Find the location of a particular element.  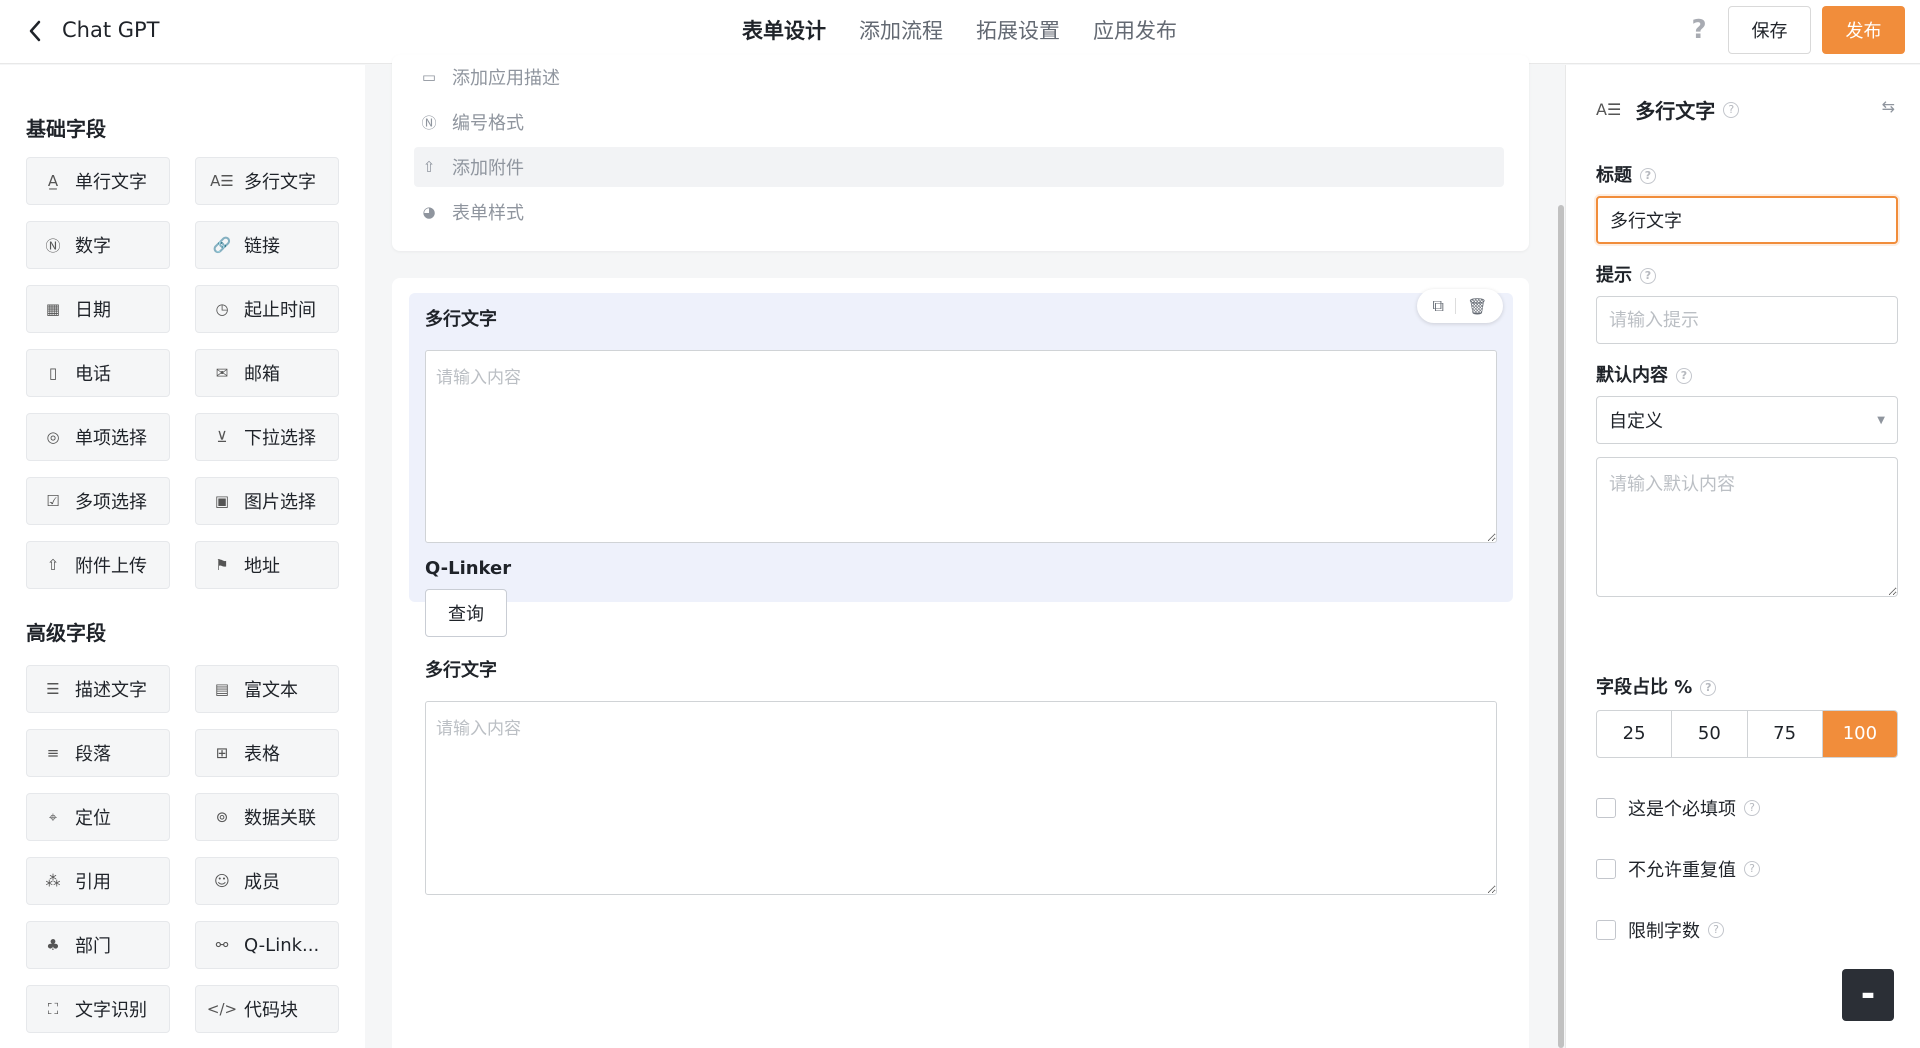

field-palette-item: 🔗 链接 is located at coordinates (267, 245).